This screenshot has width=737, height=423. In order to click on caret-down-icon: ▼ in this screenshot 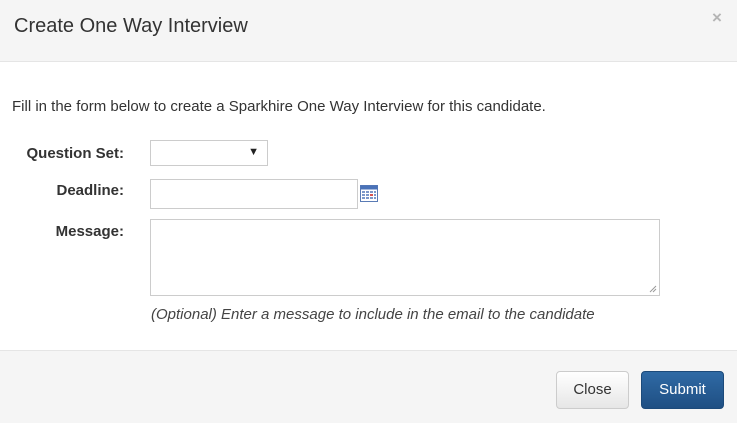, I will do `click(253, 152)`.